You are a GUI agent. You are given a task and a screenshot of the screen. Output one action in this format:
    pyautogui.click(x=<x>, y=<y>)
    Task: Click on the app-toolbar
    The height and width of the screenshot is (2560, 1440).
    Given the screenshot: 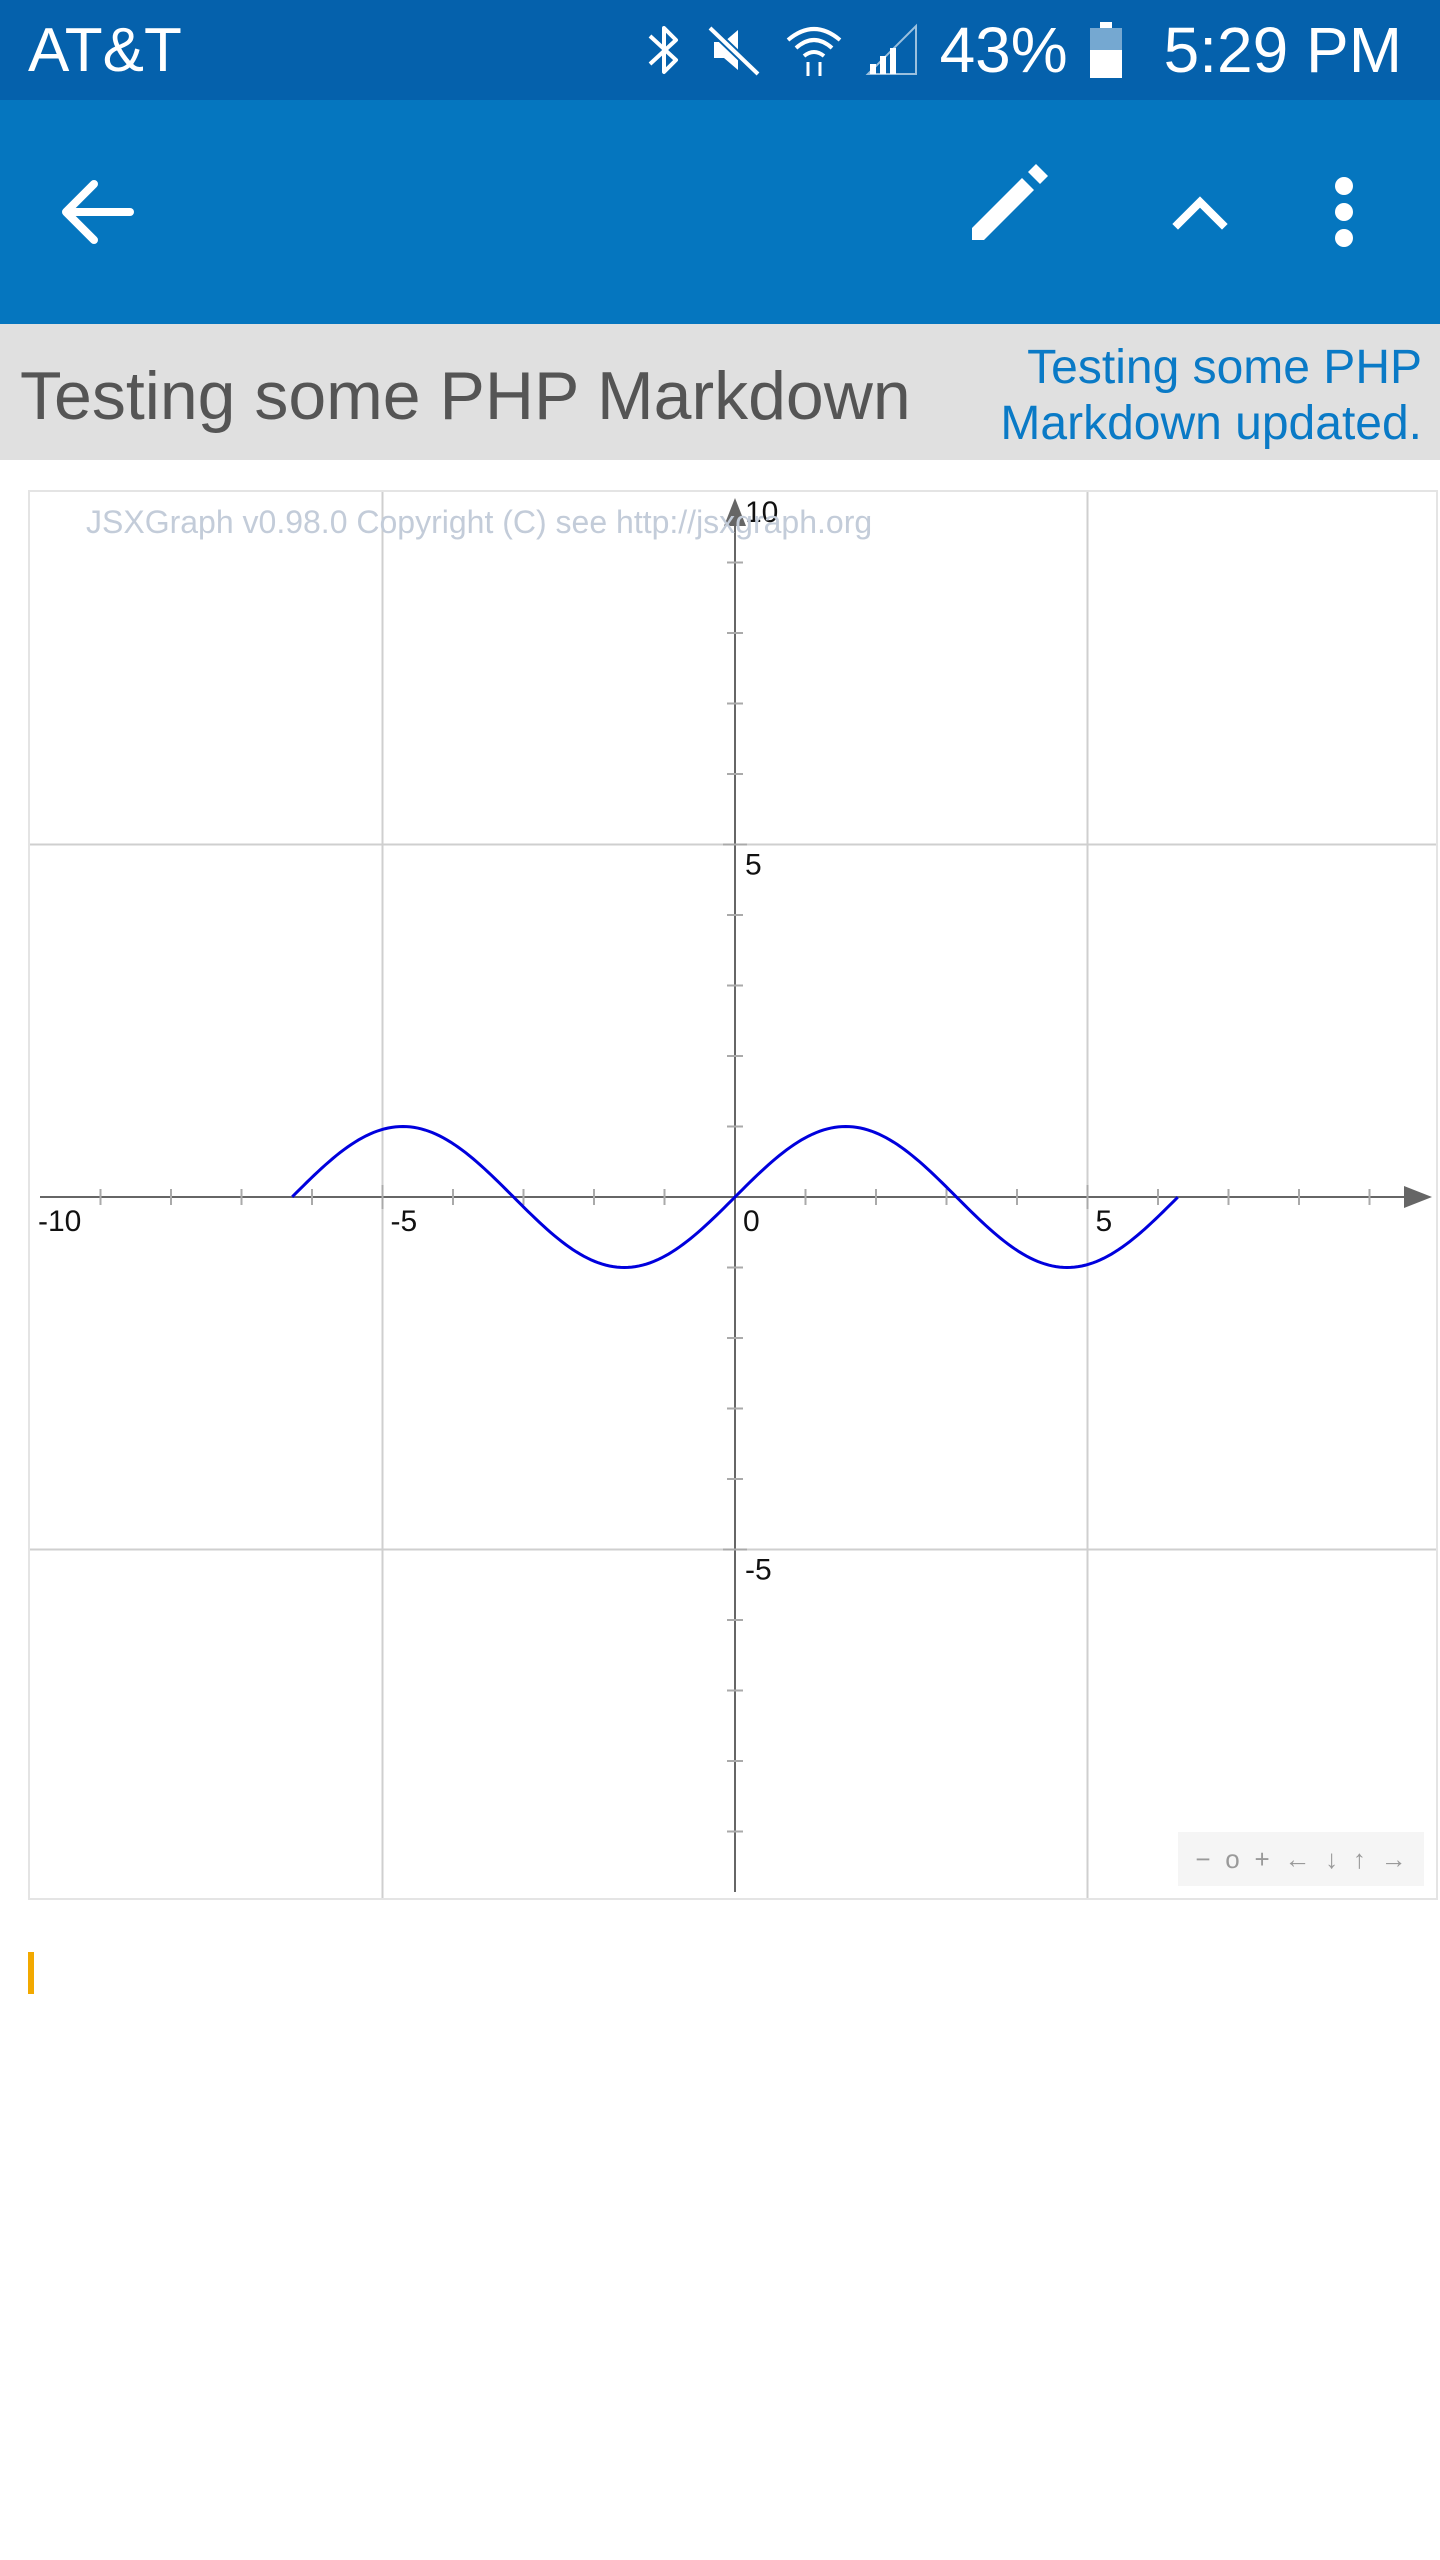 What is the action you would take?
    pyautogui.click(x=720, y=212)
    